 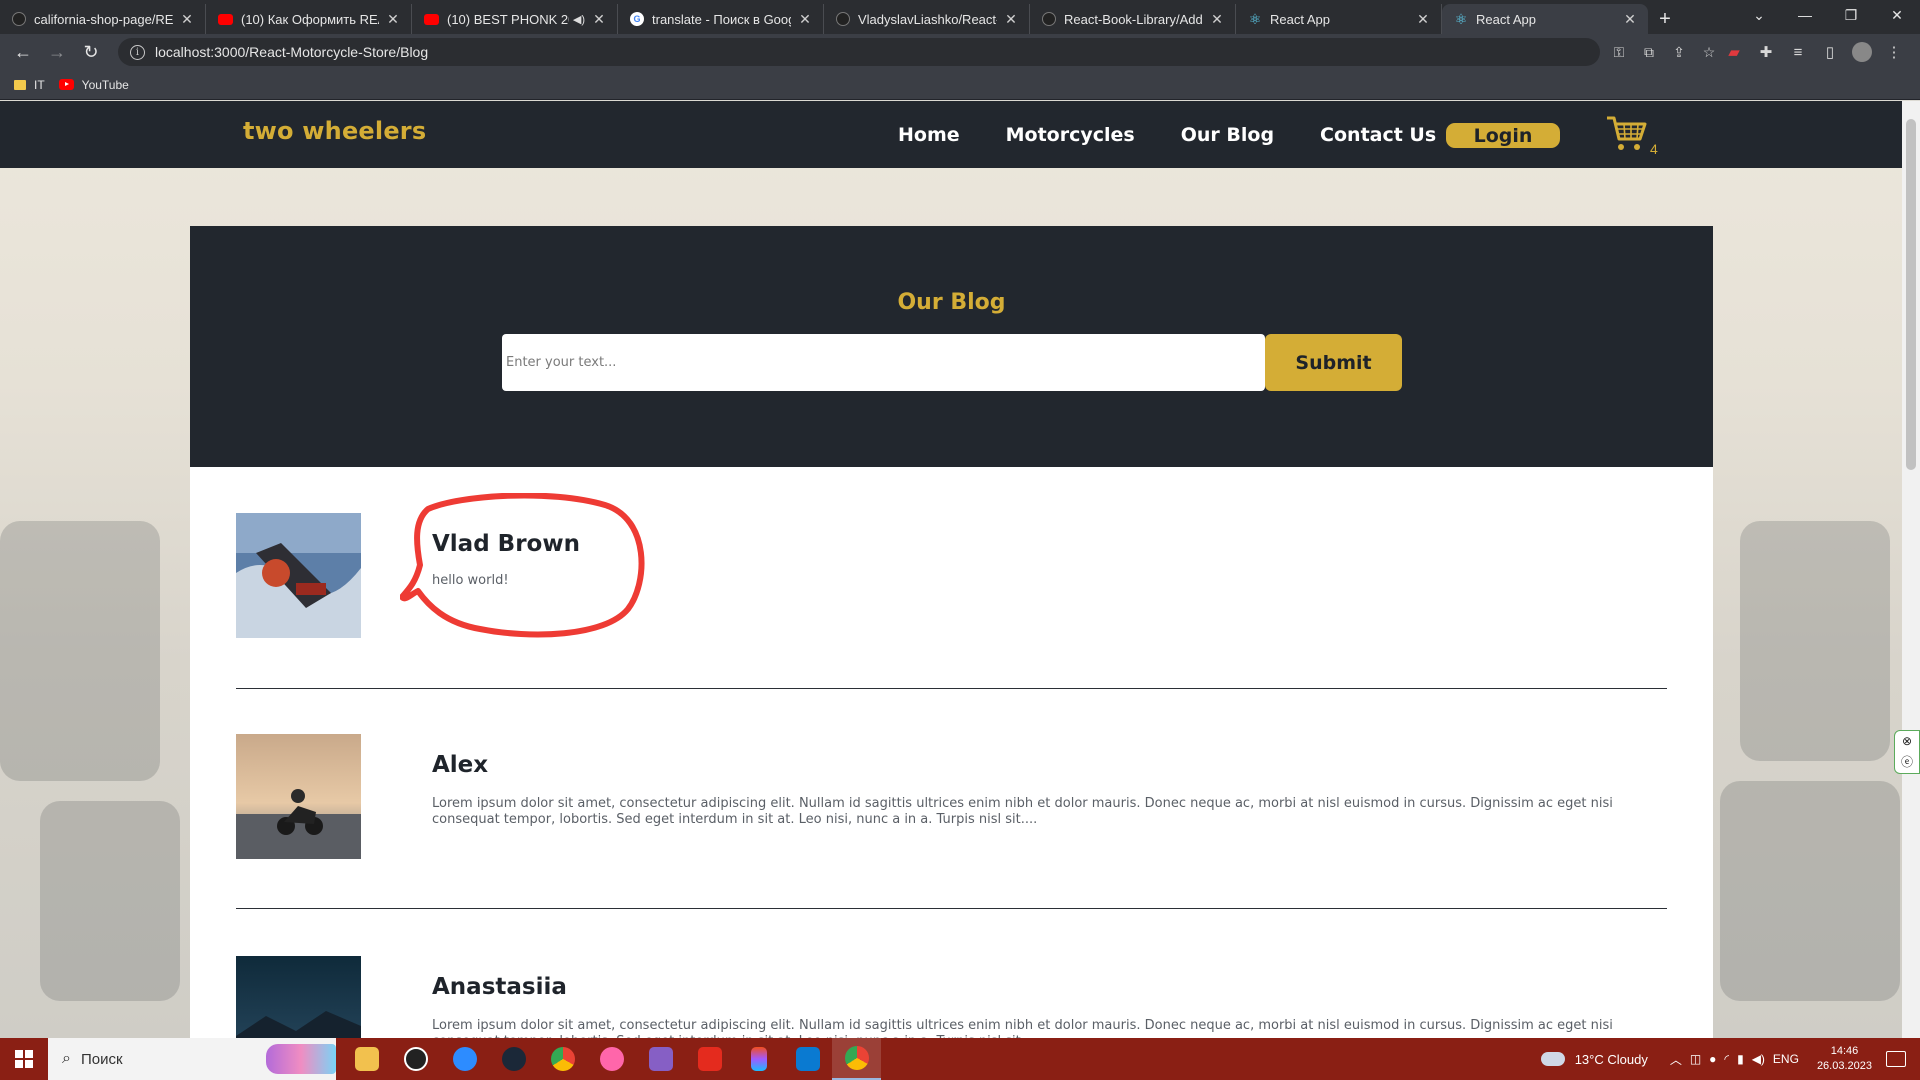 I want to click on taskbar-apps, so click(x=611, y=1059).